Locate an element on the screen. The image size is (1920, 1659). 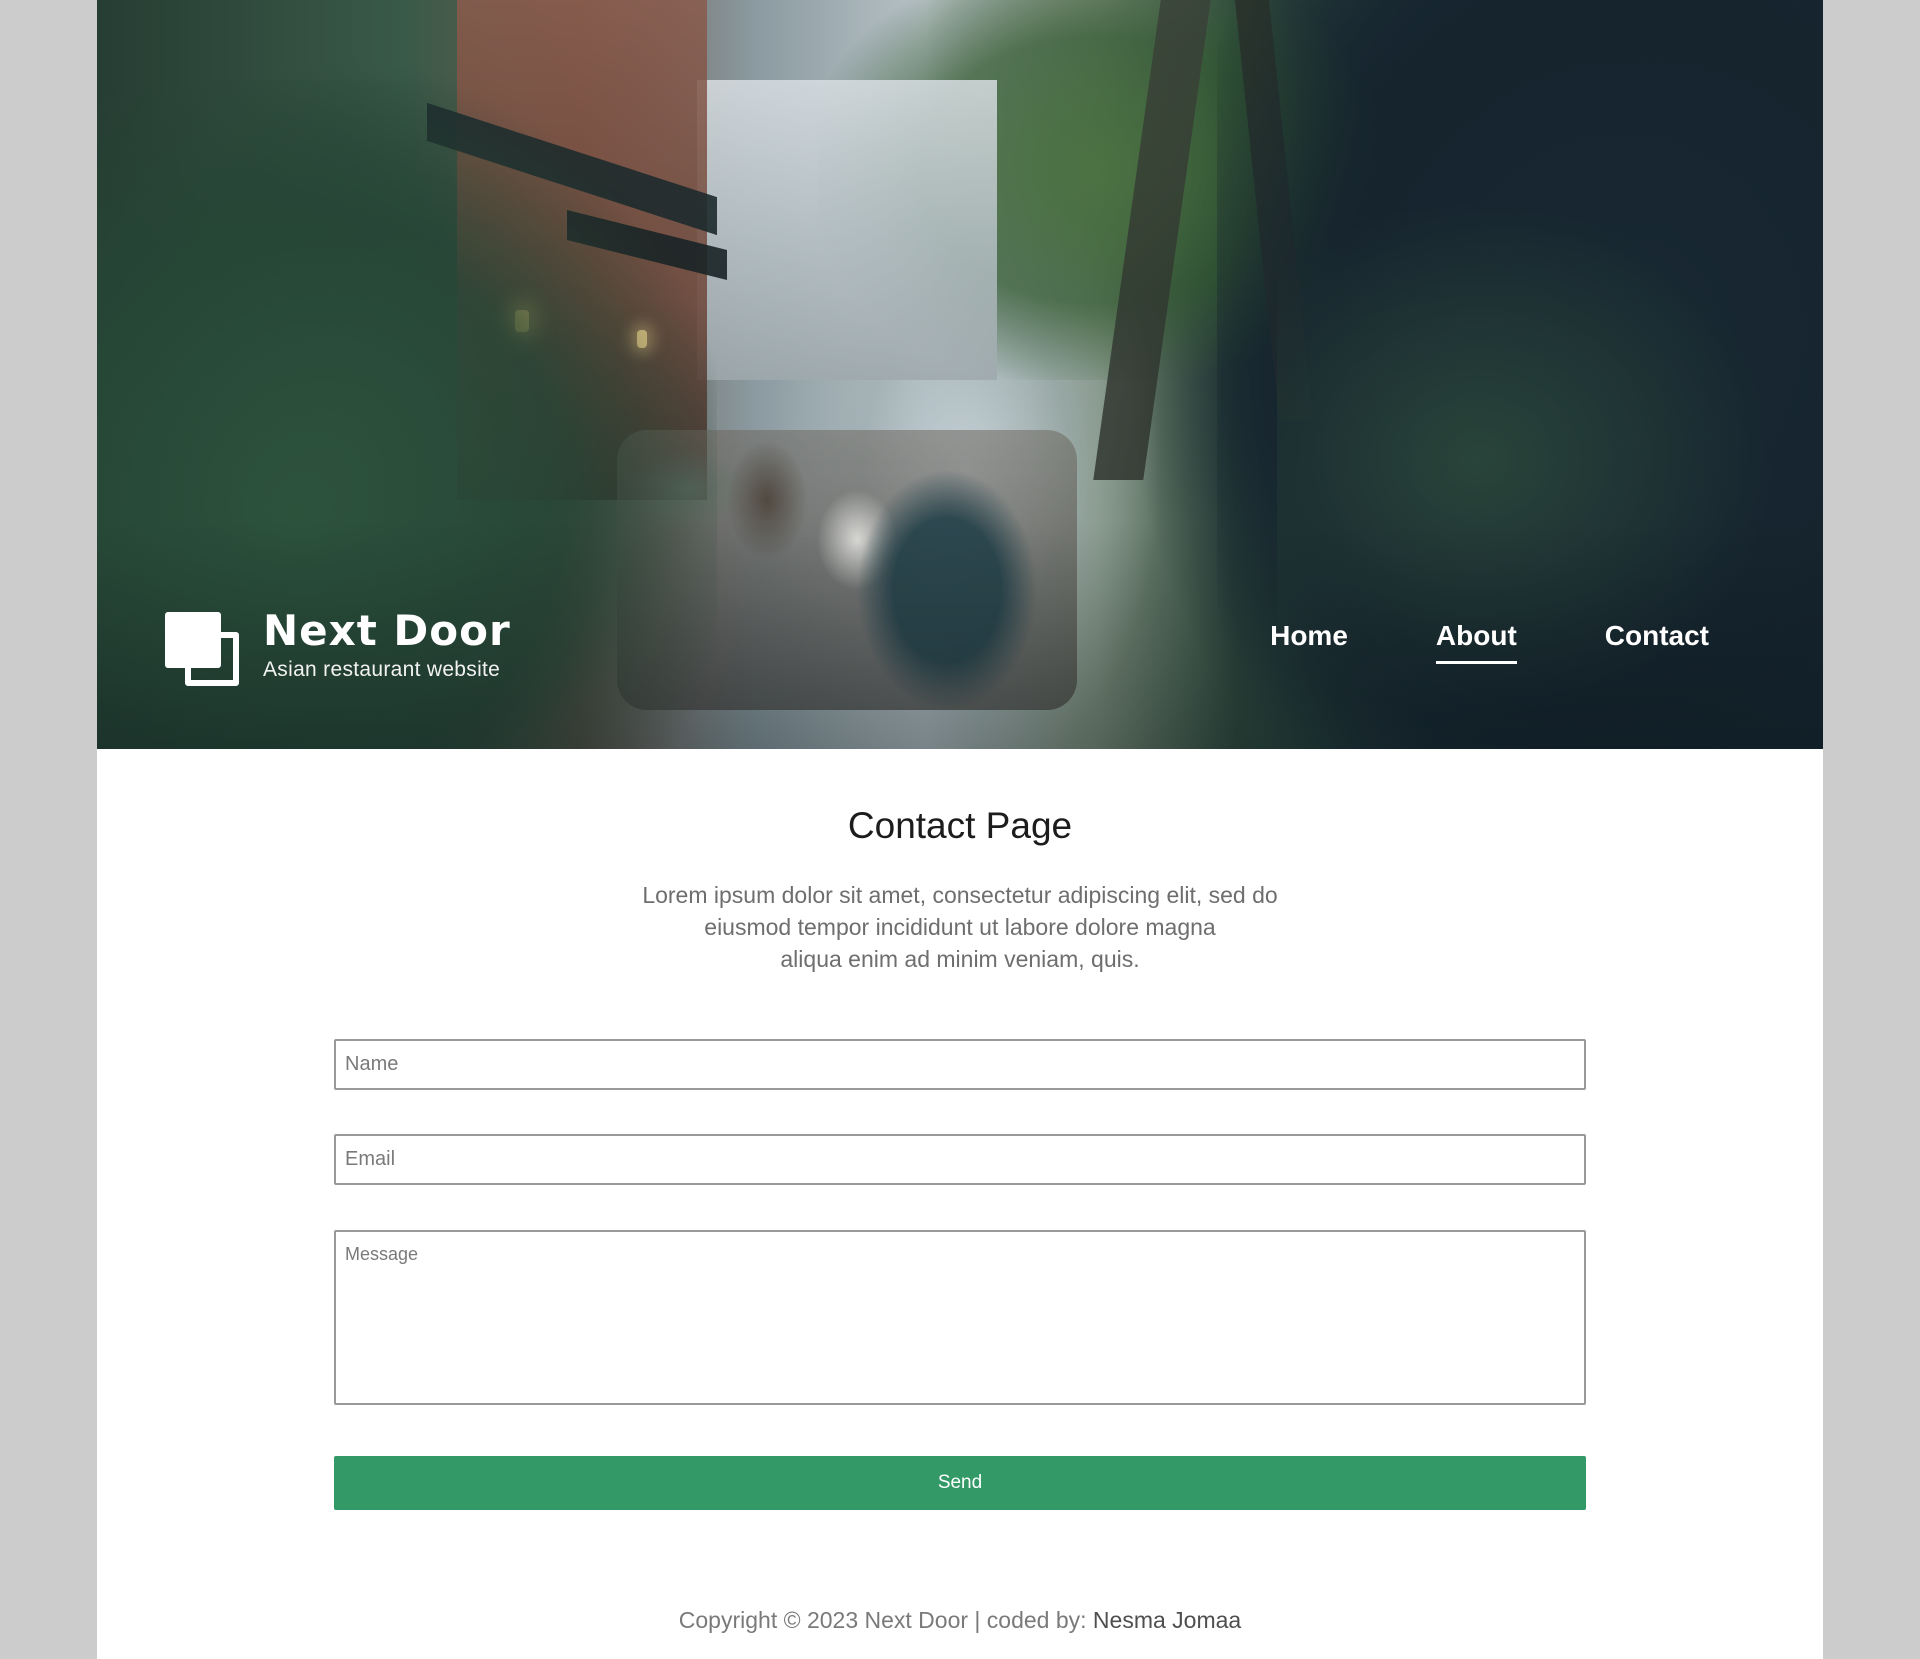
author-link: Nesma Jomaa is located at coordinates (1167, 1620).